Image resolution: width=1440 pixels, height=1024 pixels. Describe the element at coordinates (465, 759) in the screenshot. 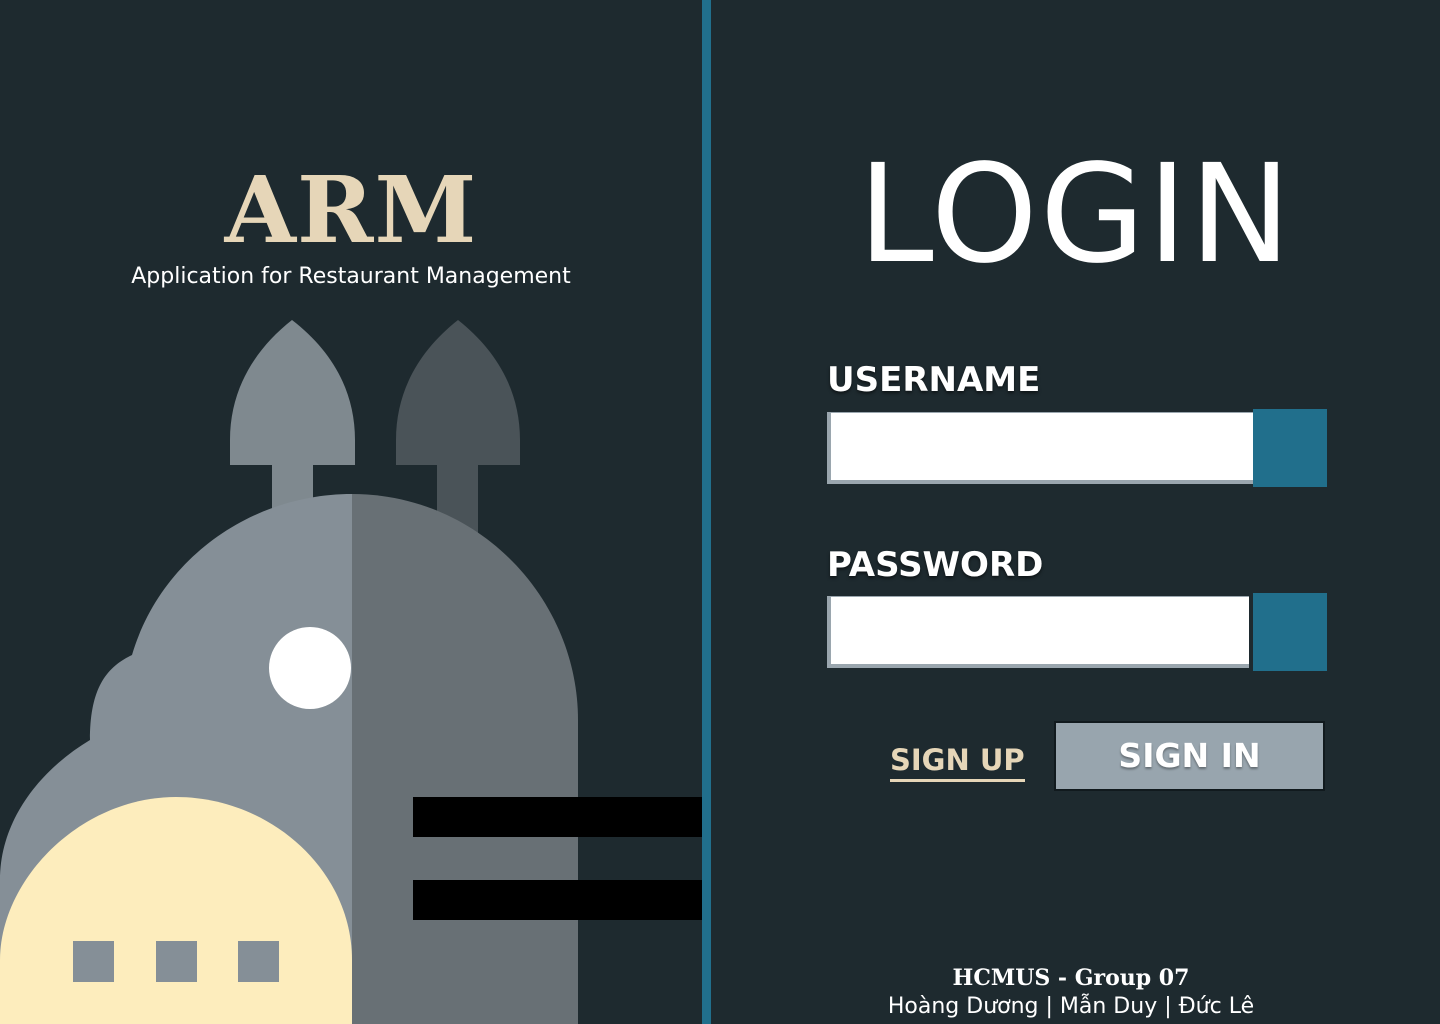

I see `dome-right-half` at that location.